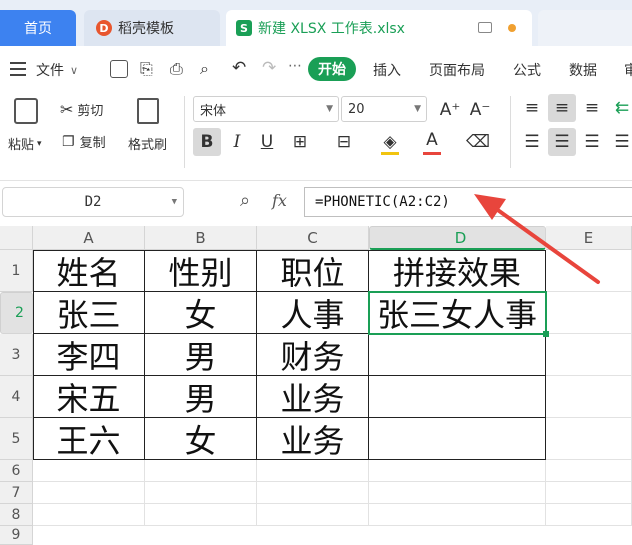 The image size is (632, 545). What do you see at coordinates (89, 271) in the screenshot?
I see `cell-a1: 姓名` at bounding box center [89, 271].